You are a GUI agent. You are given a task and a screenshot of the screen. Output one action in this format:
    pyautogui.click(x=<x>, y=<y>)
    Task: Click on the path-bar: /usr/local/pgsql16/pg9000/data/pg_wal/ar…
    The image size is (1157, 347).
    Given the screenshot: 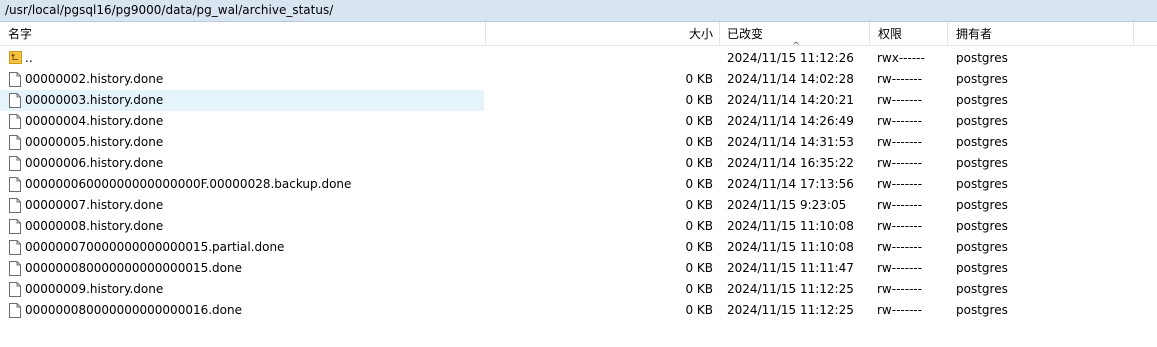 What is the action you would take?
    pyautogui.click(x=578, y=11)
    